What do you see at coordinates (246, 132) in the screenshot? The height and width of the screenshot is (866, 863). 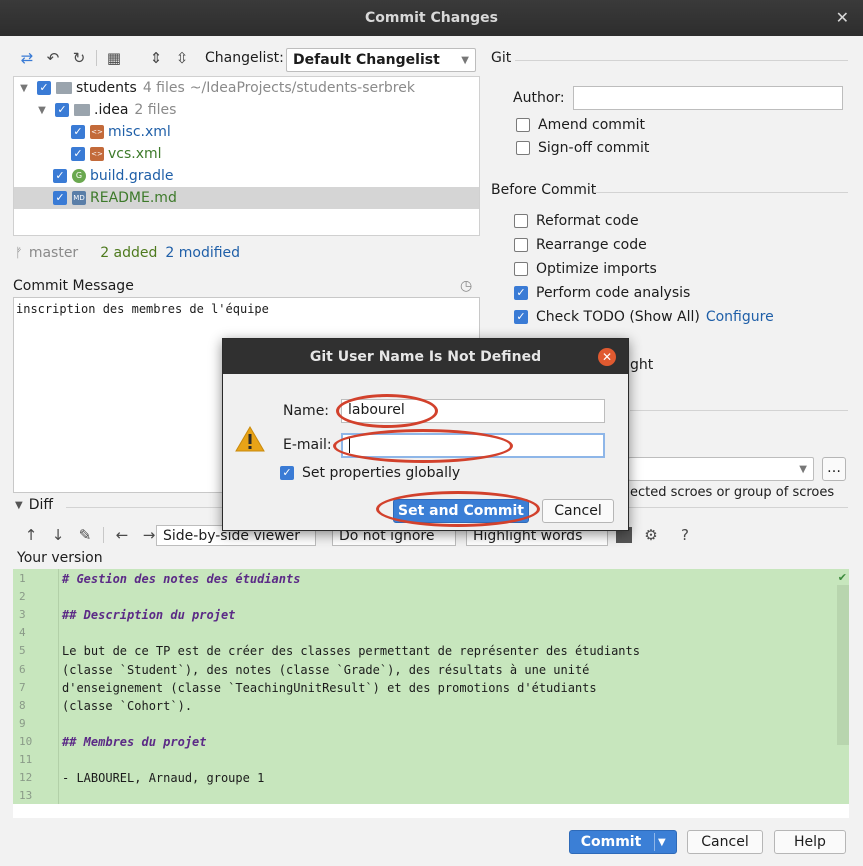 I see `tree-row-misc: ✓ <> misc.xml` at bounding box center [246, 132].